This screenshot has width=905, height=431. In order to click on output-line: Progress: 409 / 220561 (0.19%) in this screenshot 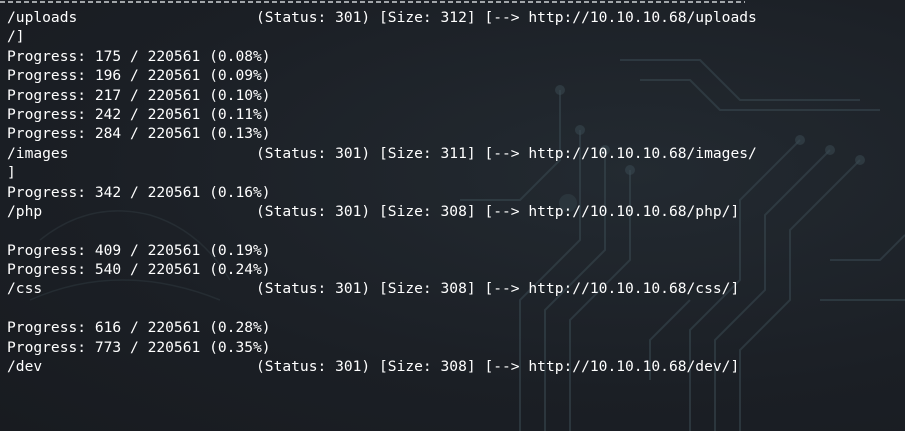, I will do `click(382, 250)`.